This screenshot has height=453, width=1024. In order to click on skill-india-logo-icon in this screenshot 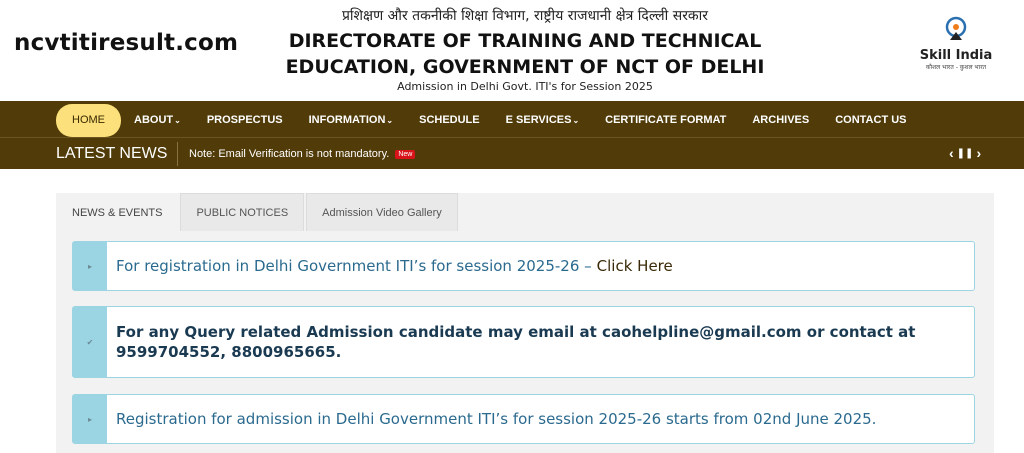, I will do `click(956, 28)`.